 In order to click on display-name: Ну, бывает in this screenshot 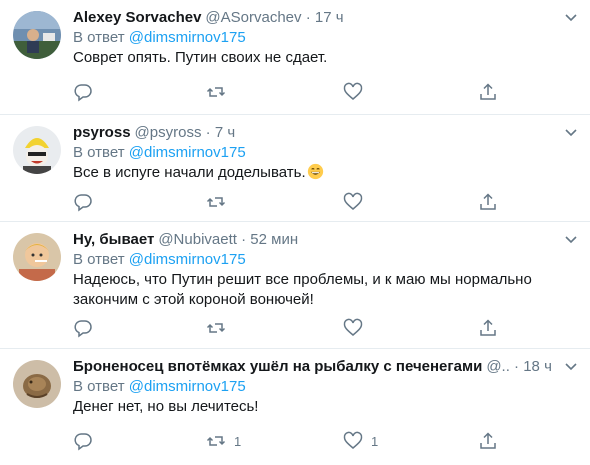, I will do `click(113, 239)`.